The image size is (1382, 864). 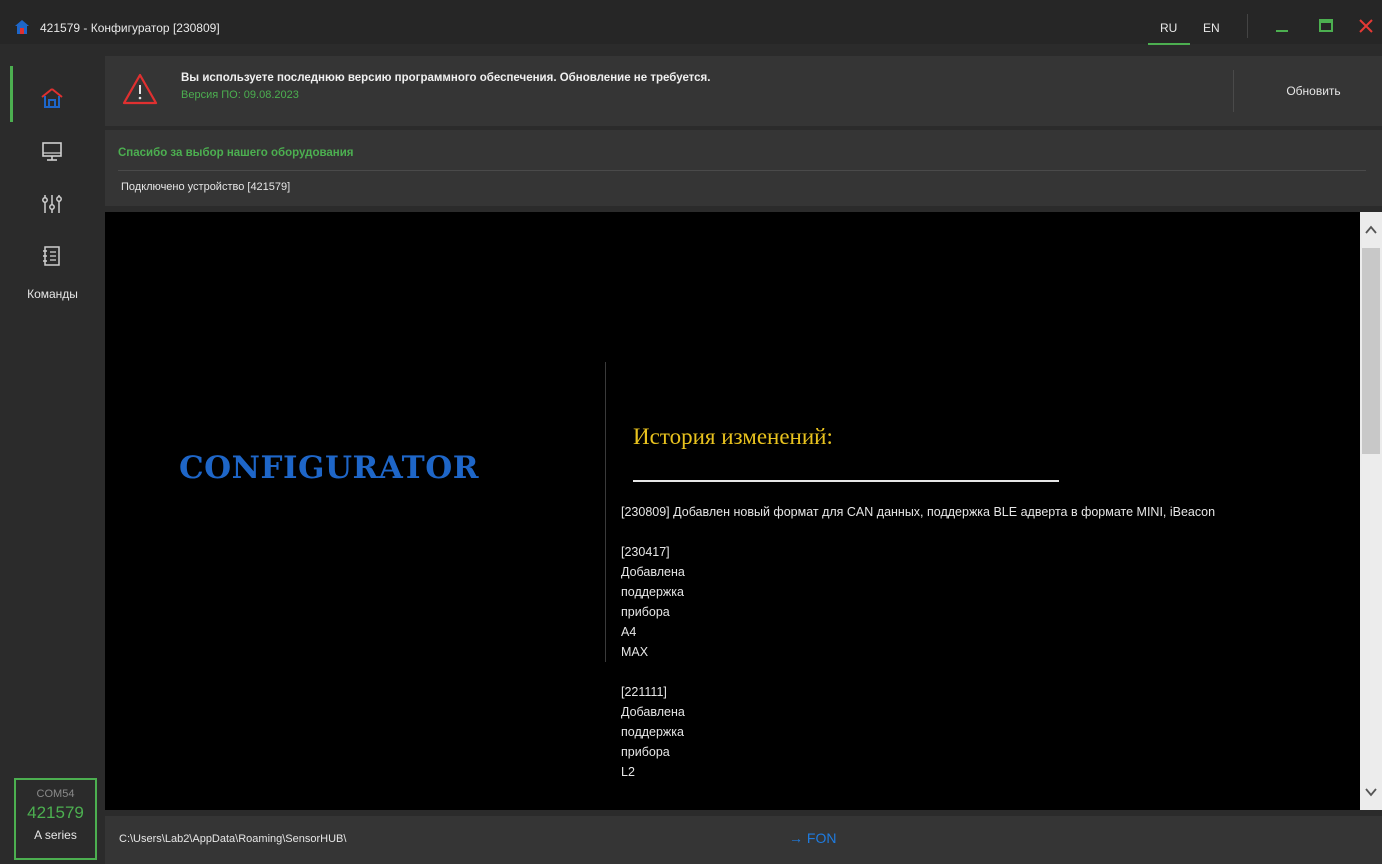 I want to click on minimize-button, so click(x=1282, y=26).